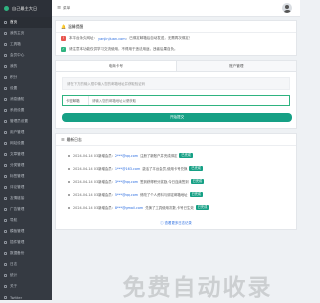 The height and width of the screenshot is (303, 320). Describe the element at coordinates (26, 8) in the screenshot. I see `brand: 自己最主大日` at that location.